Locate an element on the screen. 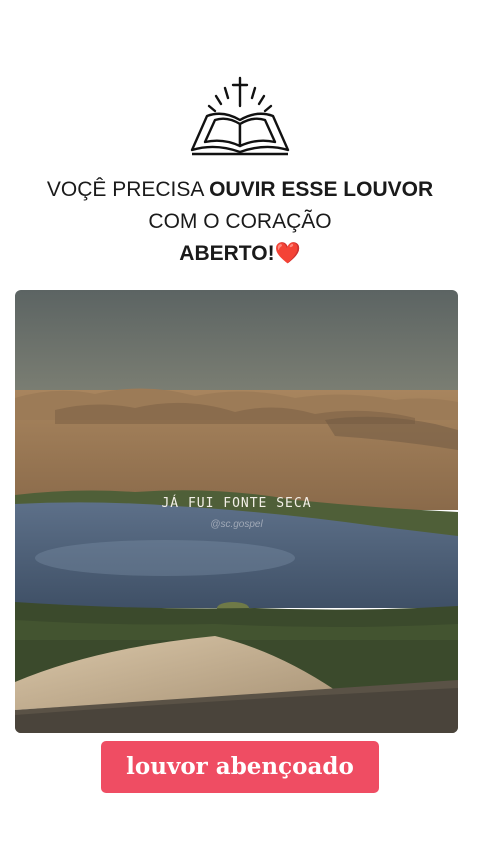  heart-emoji-icon: ❤️ is located at coordinates (287, 253).